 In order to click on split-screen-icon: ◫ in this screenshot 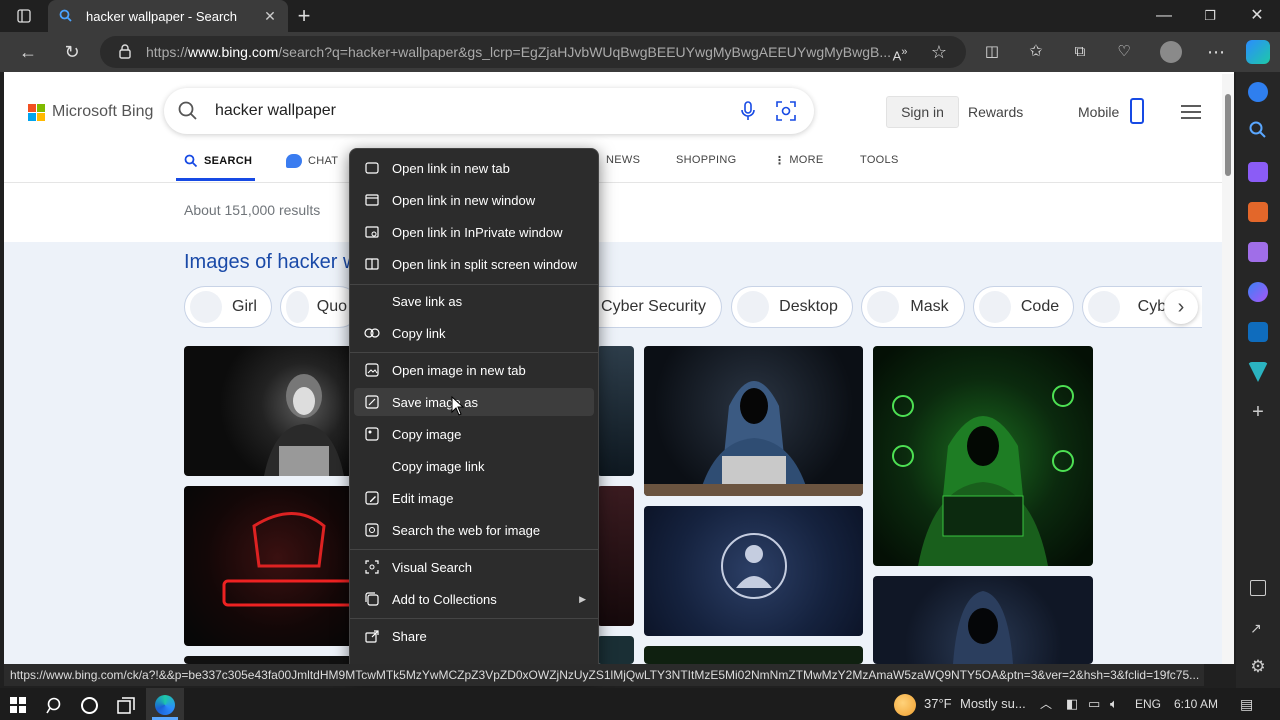, I will do `click(992, 52)`.